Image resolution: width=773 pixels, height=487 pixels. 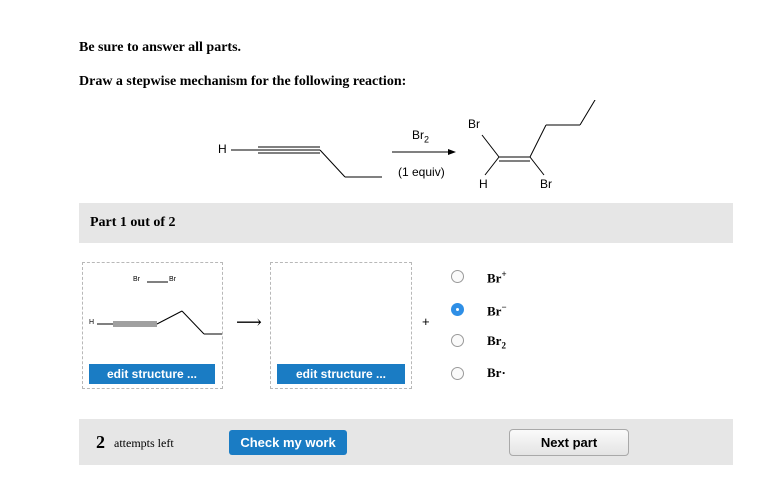 I want to click on mechanism-arrow: ⟶, so click(x=249, y=322).